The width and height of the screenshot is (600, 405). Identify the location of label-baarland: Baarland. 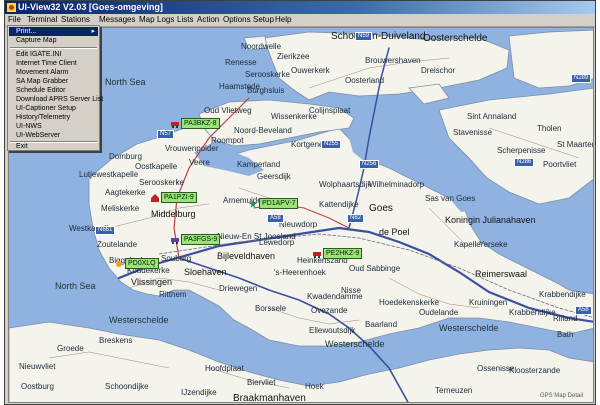
(381, 324).